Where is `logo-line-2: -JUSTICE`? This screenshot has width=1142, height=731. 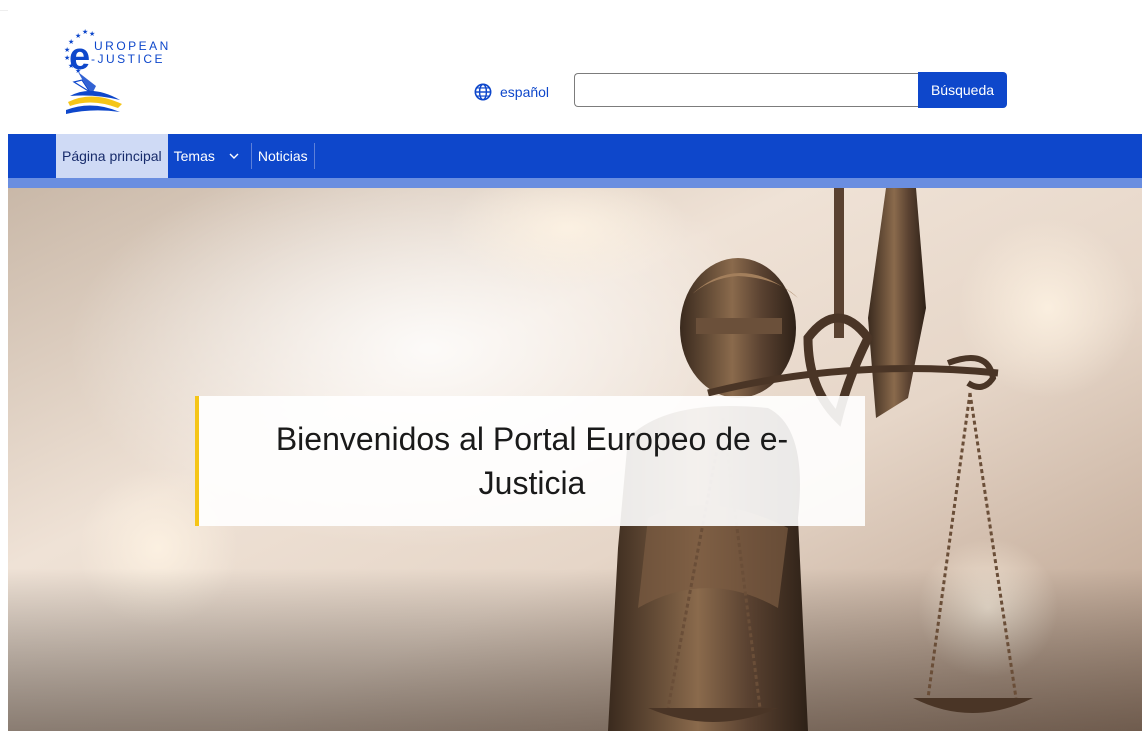 logo-line-2: -JUSTICE is located at coordinates (128, 59).